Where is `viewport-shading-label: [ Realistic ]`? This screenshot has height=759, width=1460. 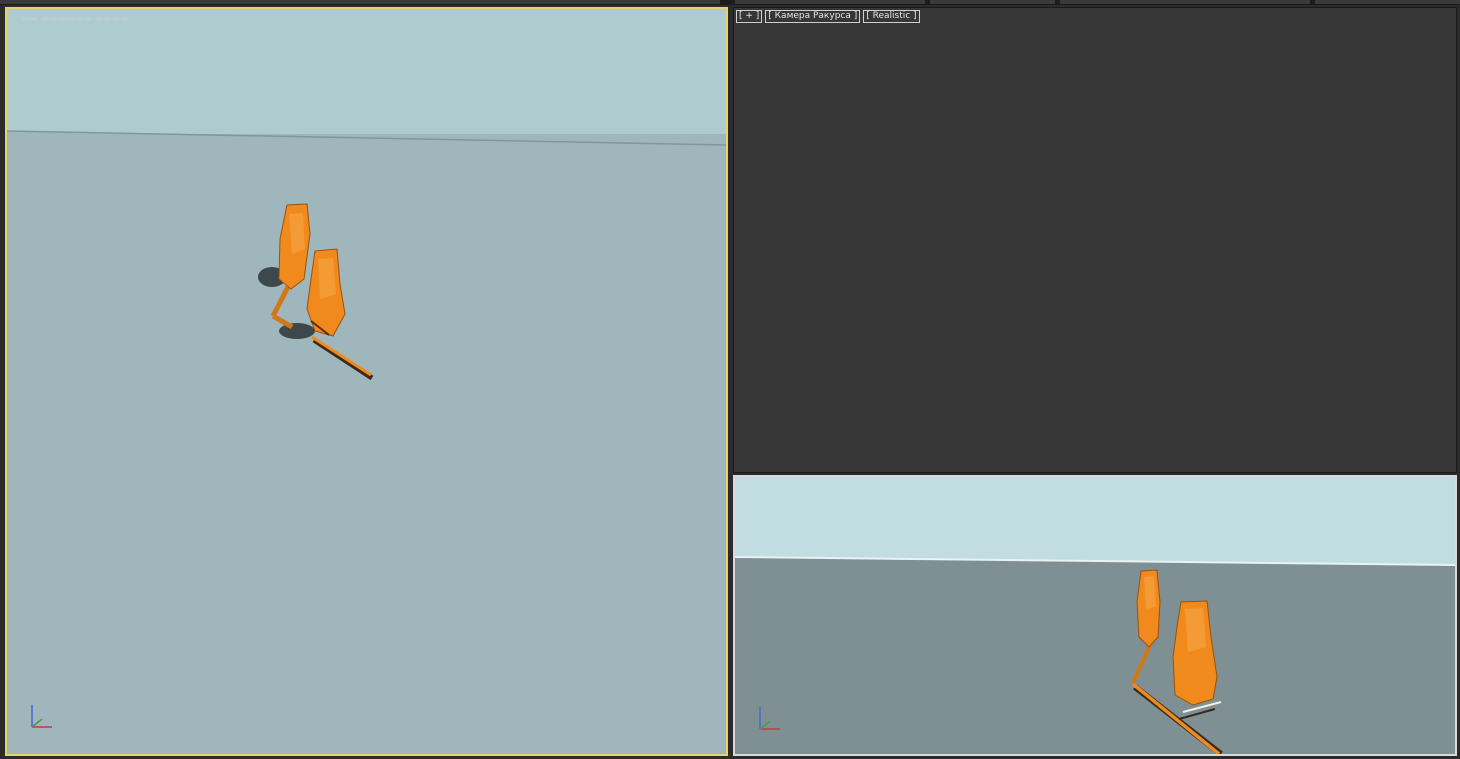
viewport-shading-label: [ Realistic ] is located at coordinates (891, 16).